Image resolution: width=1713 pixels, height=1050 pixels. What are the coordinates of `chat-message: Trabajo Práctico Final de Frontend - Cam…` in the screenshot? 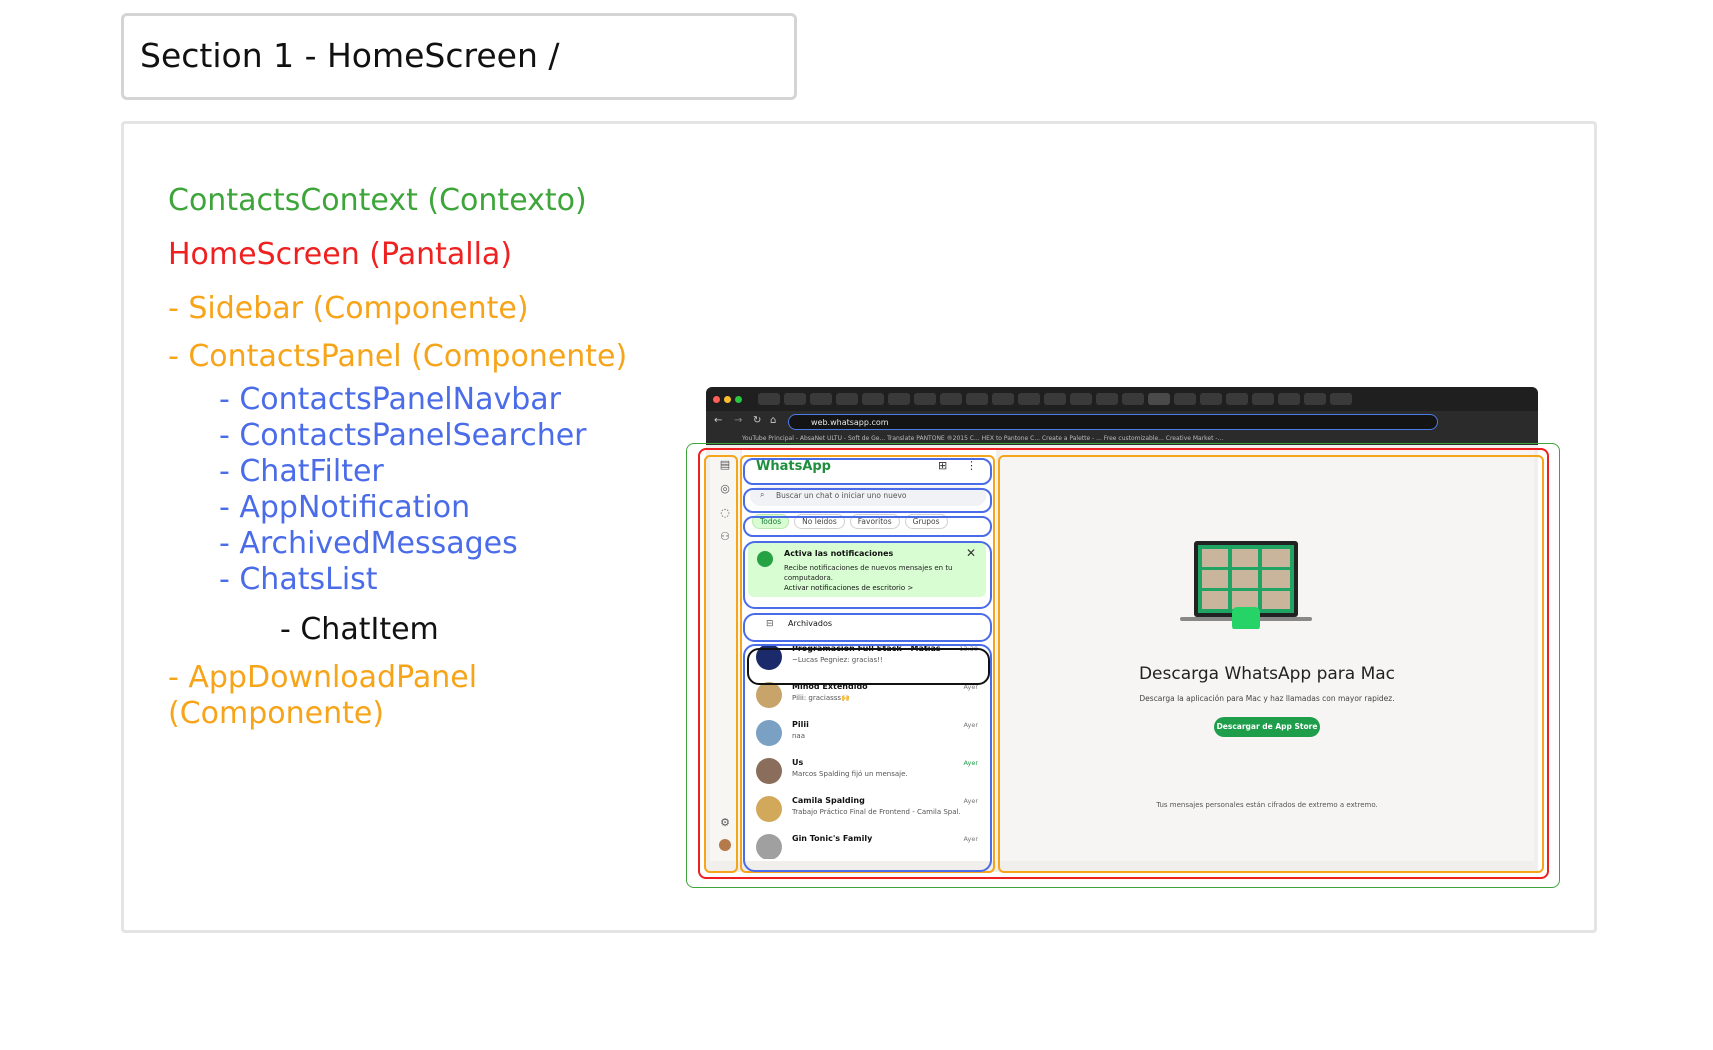 It's located at (876, 812).